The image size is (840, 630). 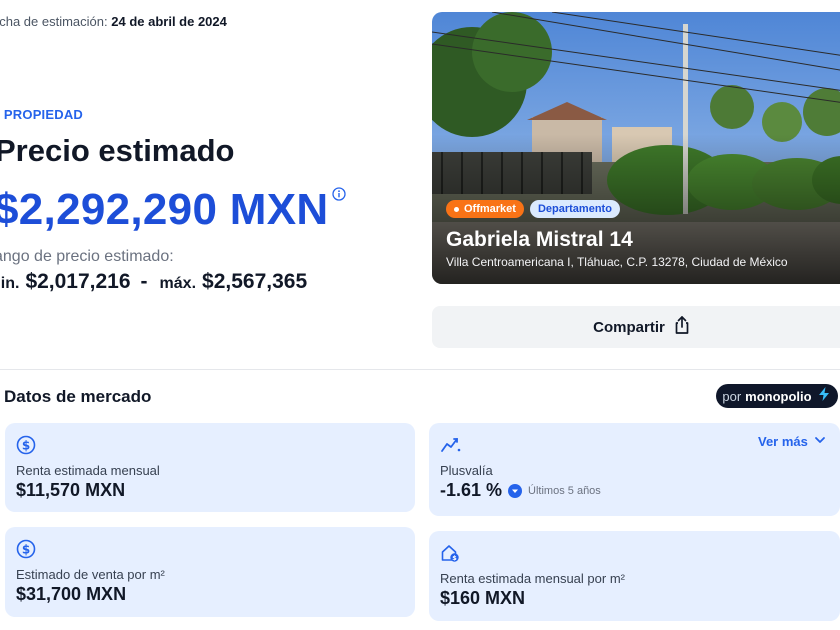 I want to click on page-title: Precio estimado, so click(x=117, y=150).